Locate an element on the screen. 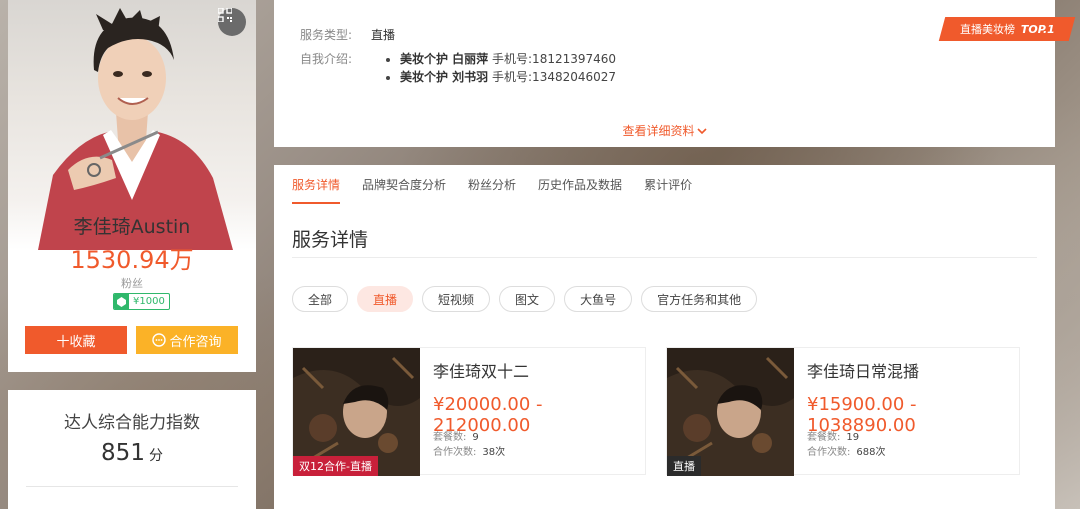  package-thumbnail: 双12合作-直播 is located at coordinates (356, 412).